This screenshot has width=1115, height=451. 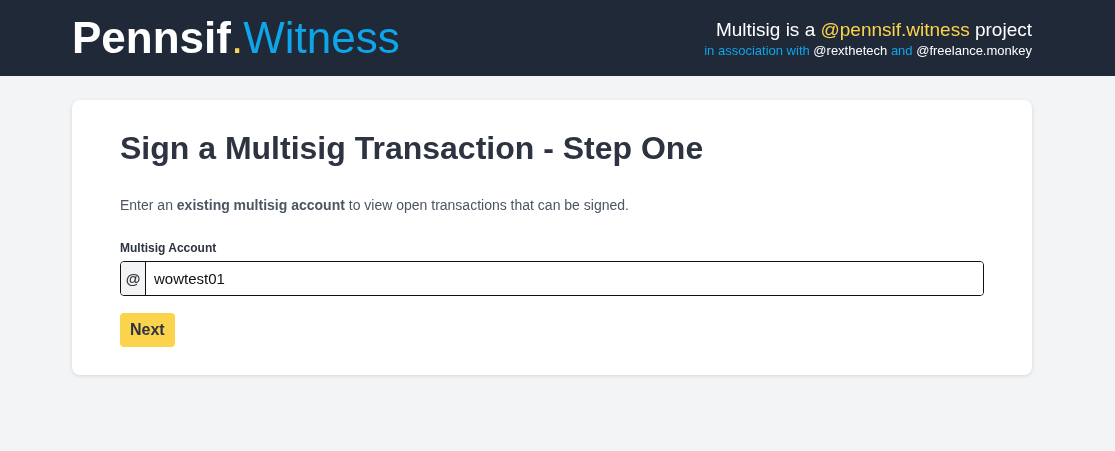 I want to click on next-button: Next, so click(x=147, y=330).